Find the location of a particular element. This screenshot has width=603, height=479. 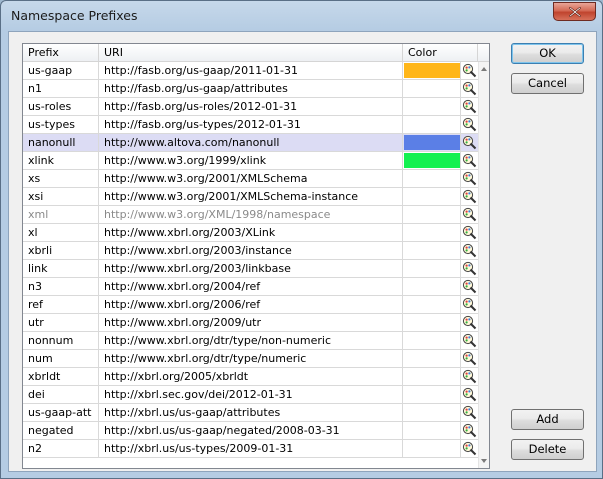

column-header-uri: URI is located at coordinates (251, 52).